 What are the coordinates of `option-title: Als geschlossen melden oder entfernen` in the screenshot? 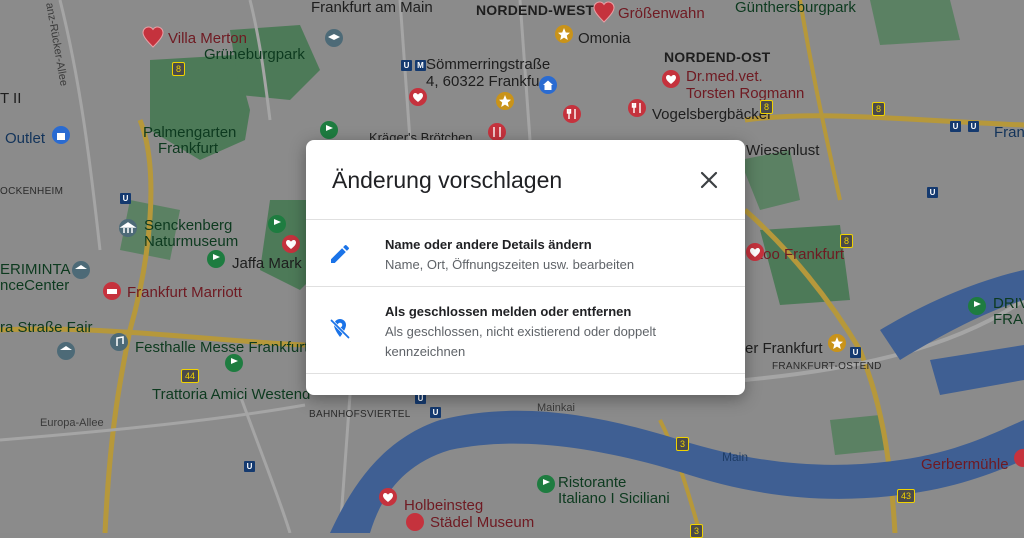 It's located at (508, 311).